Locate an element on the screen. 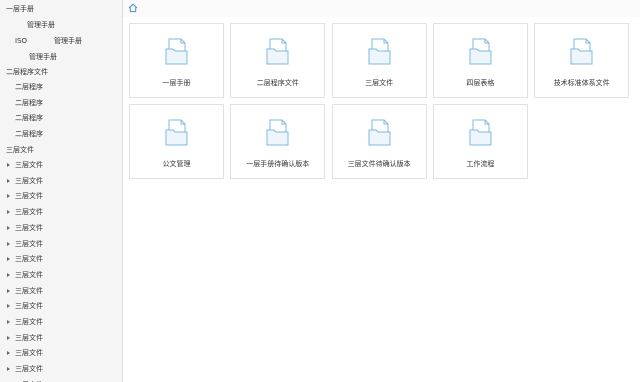 This screenshot has height=382, width=640. sidebar-item-label: 二层程序文件 is located at coordinates (27, 72).